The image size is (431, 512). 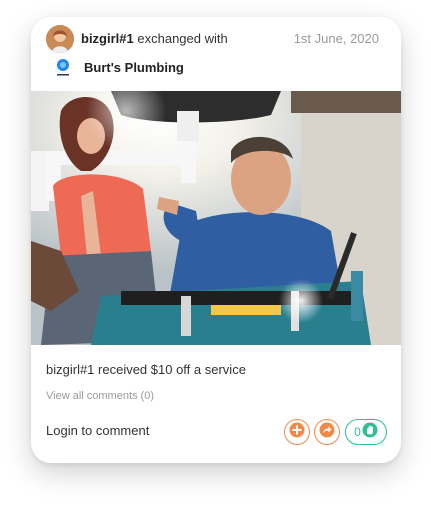 What do you see at coordinates (146, 369) in the screenshot?
I see `post-caption: bizgirl#1 received $10 off a service` at bounding box center [146, 369].